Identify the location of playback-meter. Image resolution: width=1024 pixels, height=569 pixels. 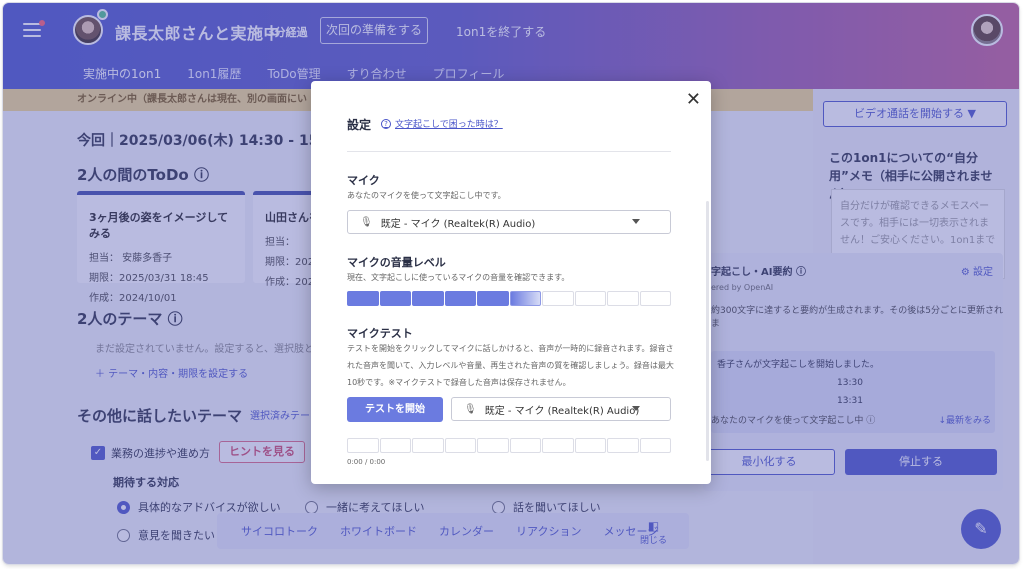
(509, 445).